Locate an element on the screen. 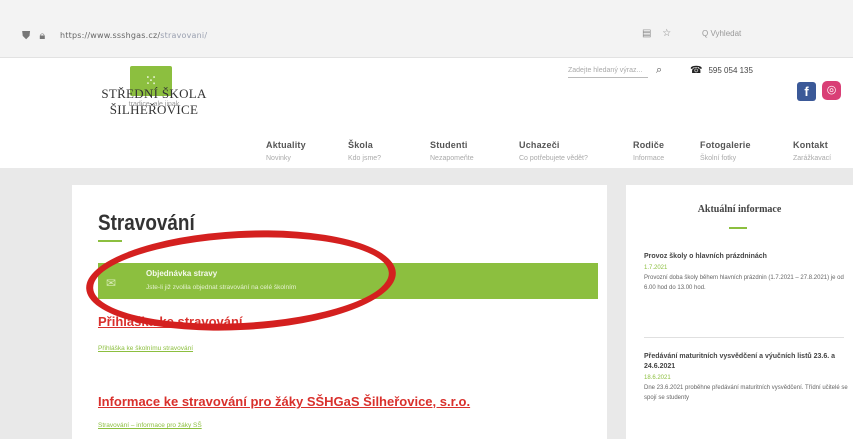  page-title: Stravování is located at coordinates (146, 222).